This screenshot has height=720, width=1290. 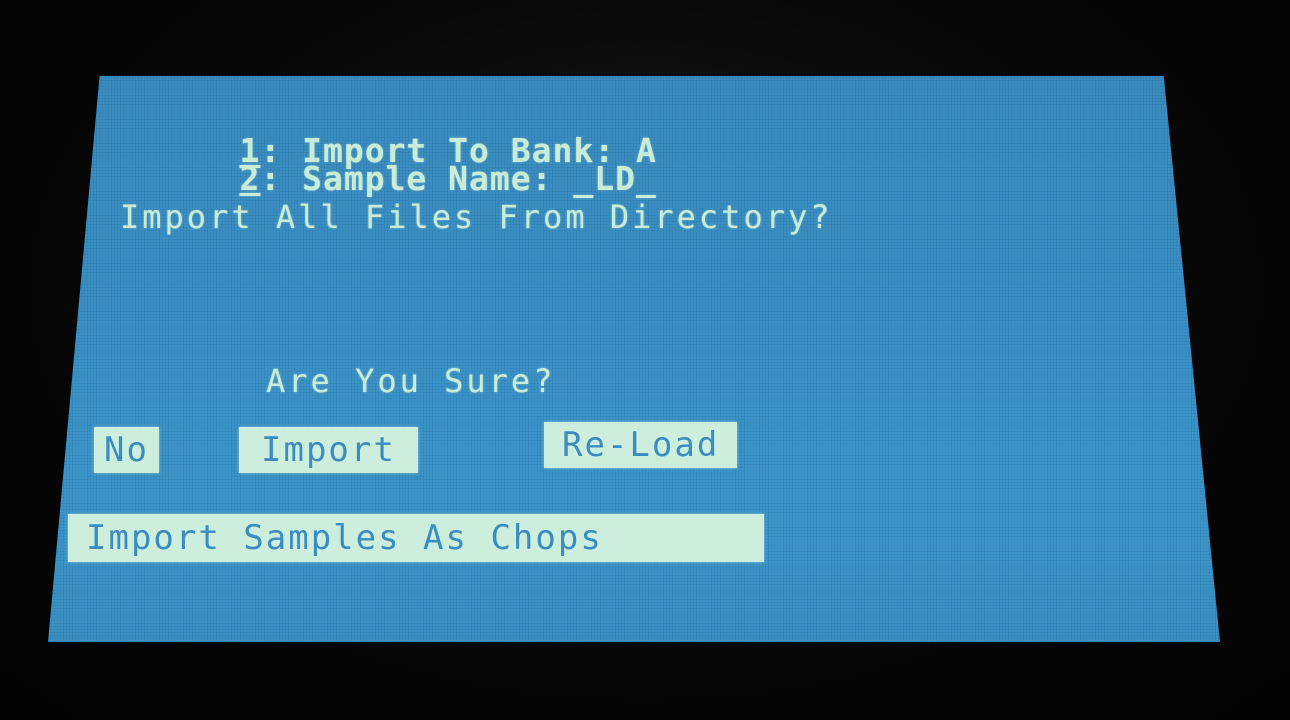 I want to click on import-button: Import, so click(x=328, y=450).